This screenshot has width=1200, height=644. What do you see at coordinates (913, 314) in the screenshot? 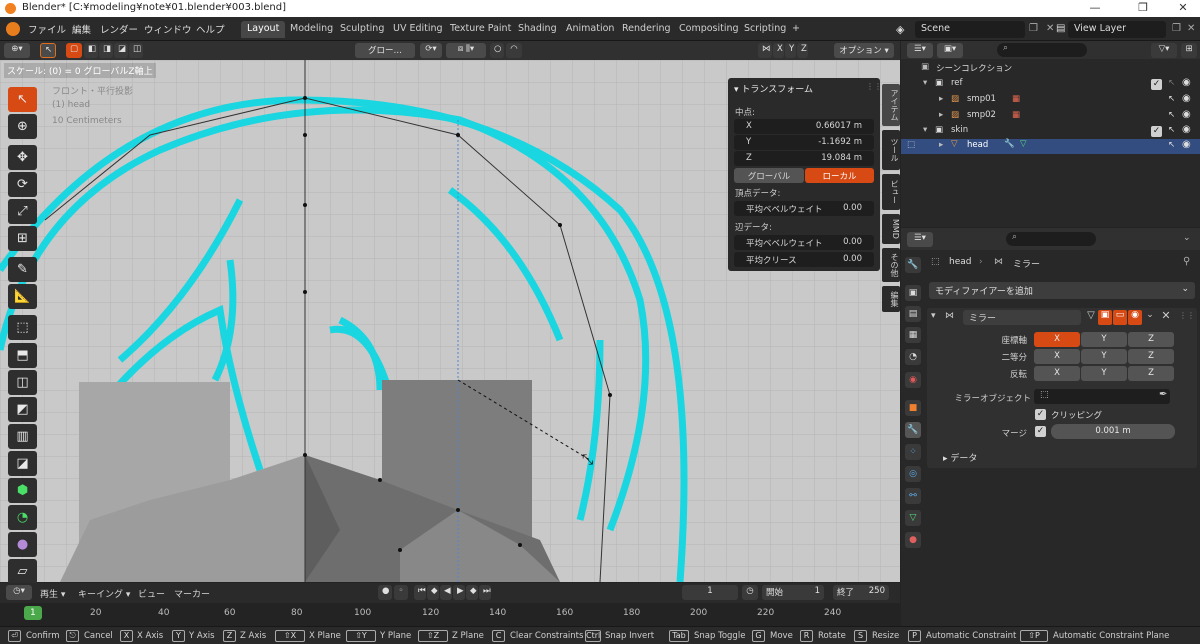
I see `output-properties-icon: ▤` at bounding box center [913, 314].